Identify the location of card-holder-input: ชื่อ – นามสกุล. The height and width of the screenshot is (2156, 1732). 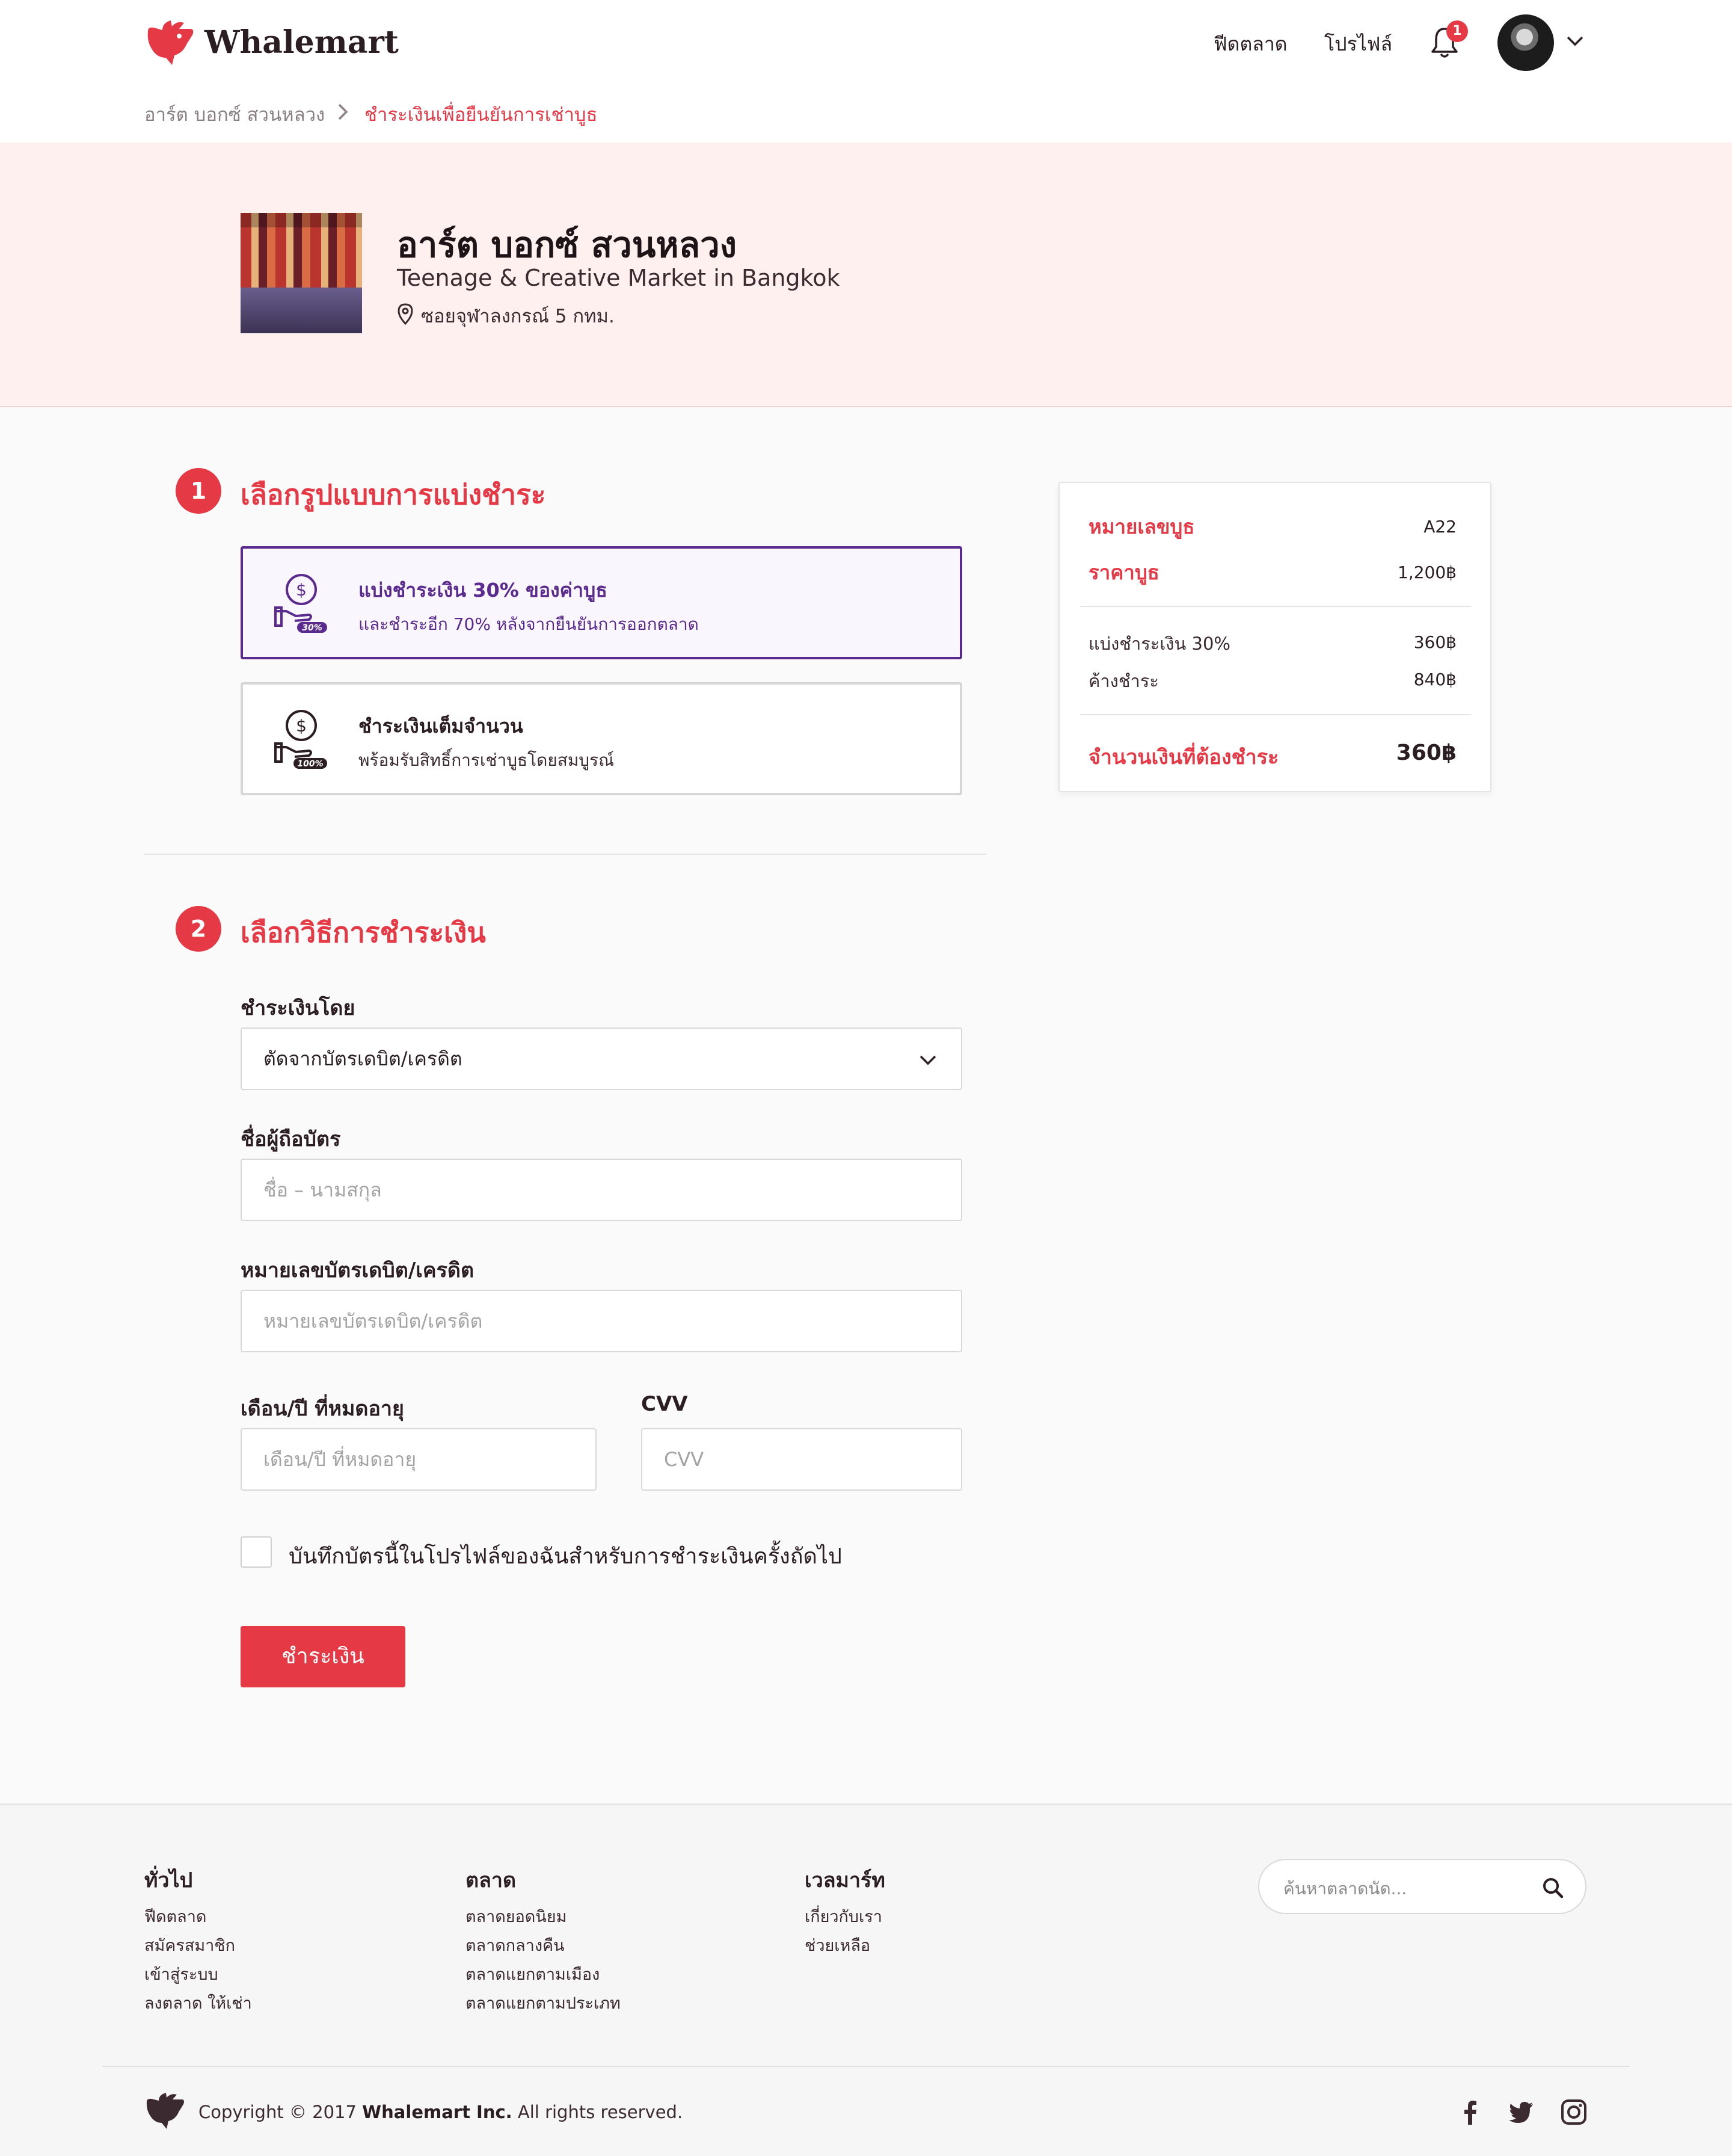
(601, 1190).